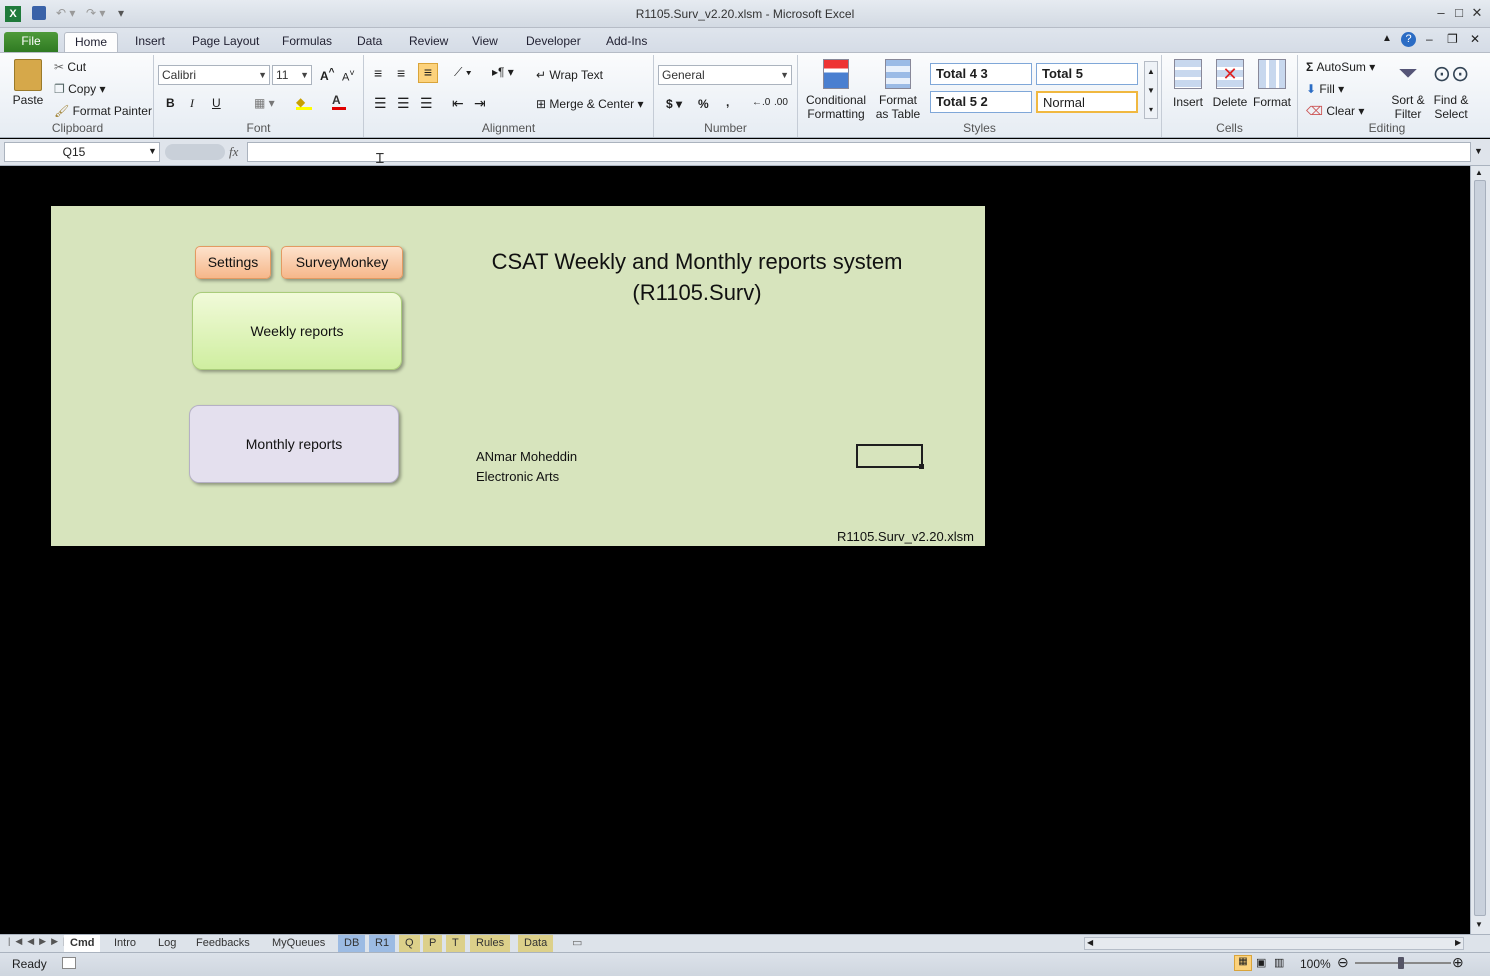  I want to click on minimize-icon: –, so click(1441, 13).